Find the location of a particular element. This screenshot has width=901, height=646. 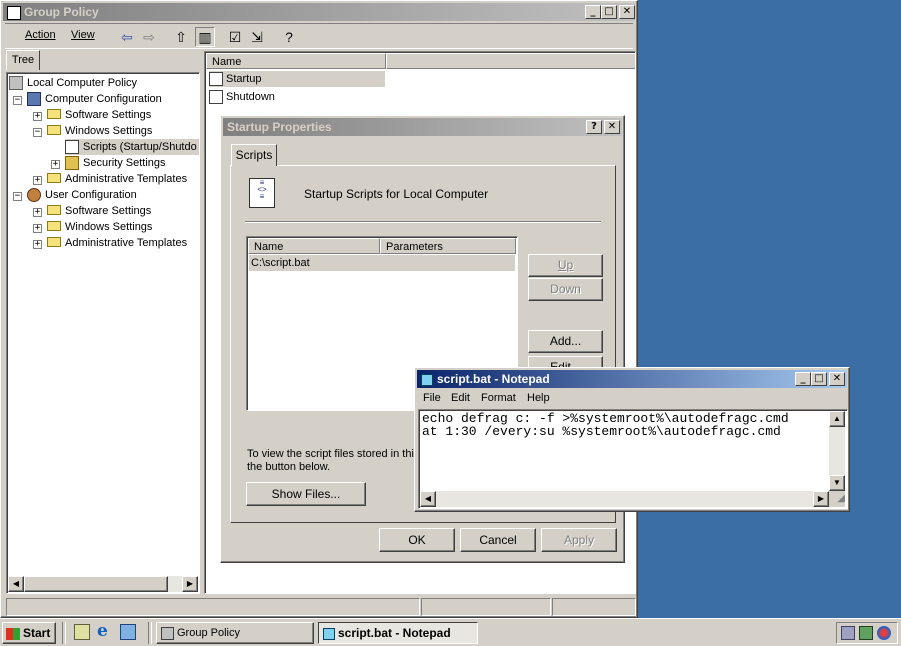

menu-toolbar: Action View ⇦ ⇨ ⇧ ▥ ☑ ⇲ ? is located at coordinates (319, 36).